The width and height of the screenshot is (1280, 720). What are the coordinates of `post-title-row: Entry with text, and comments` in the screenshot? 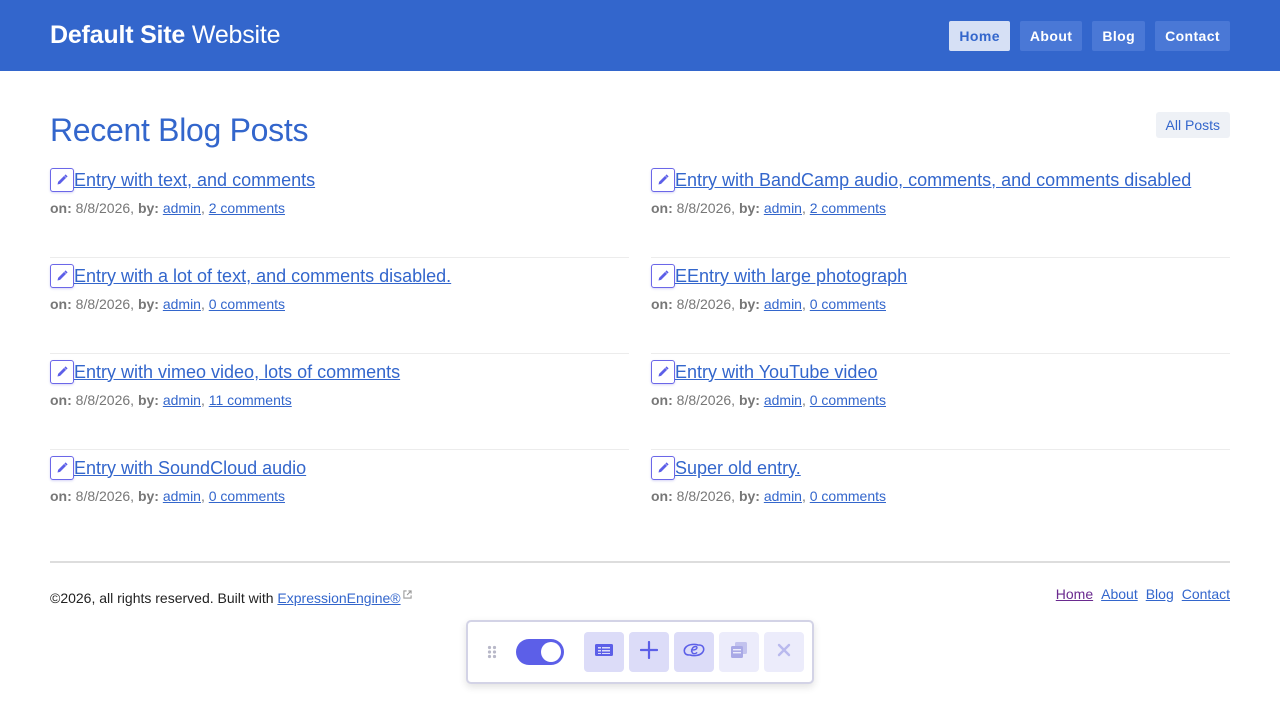 It's located at (339, 180).